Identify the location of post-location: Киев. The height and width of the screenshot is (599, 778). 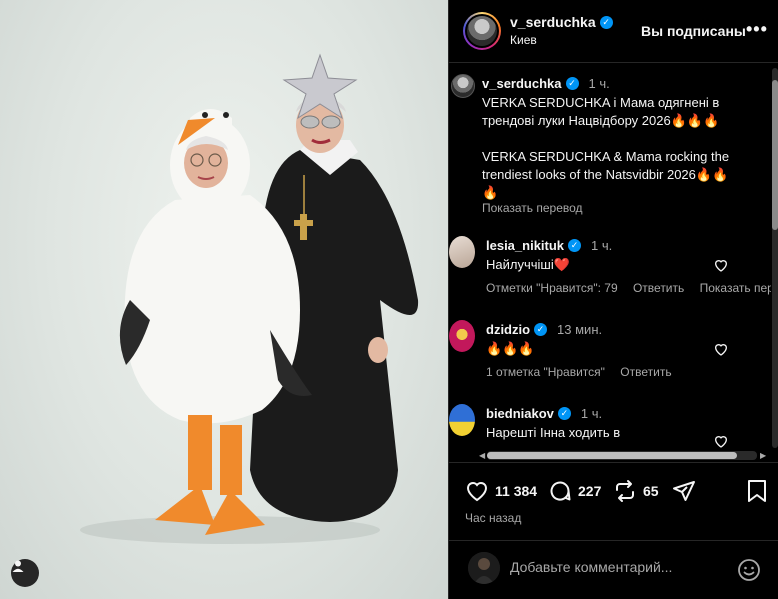
(523, 40).